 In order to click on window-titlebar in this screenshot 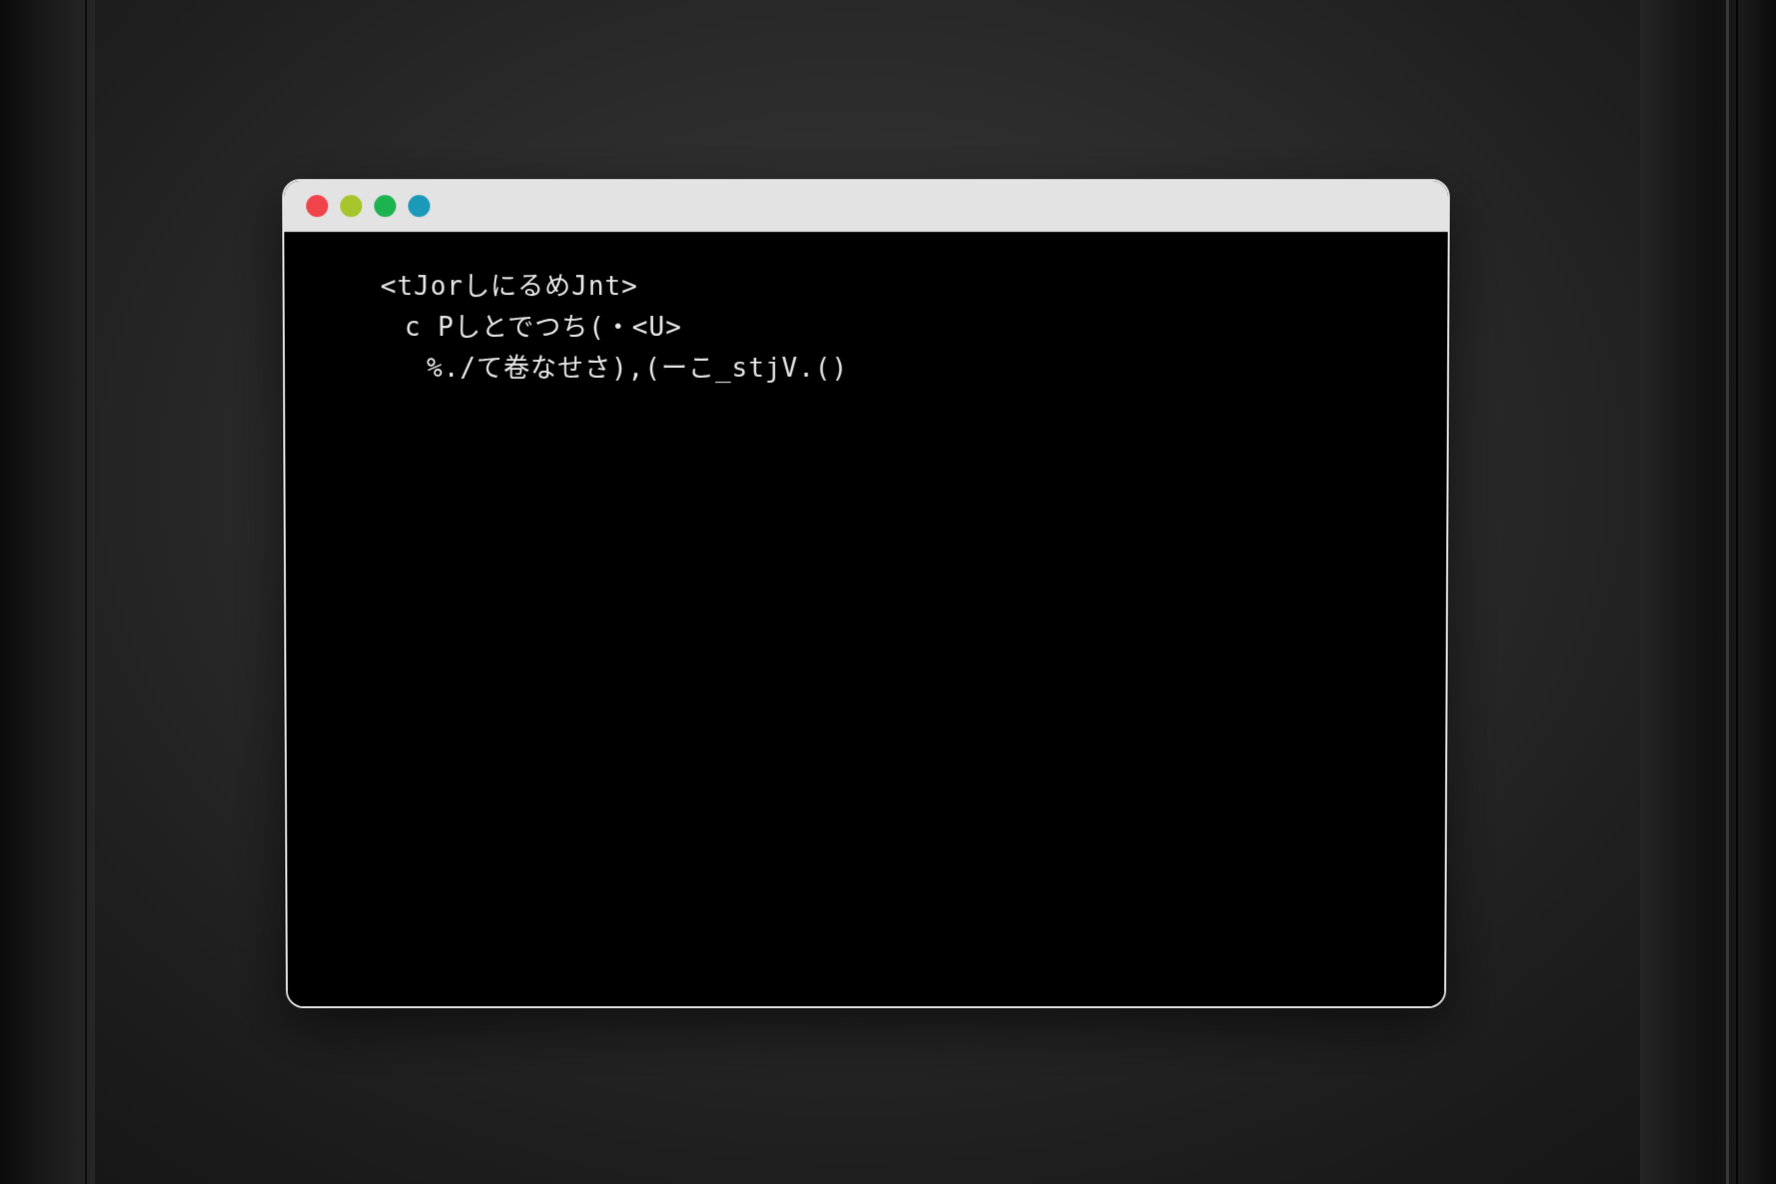, I will do `click(866, 206)`.